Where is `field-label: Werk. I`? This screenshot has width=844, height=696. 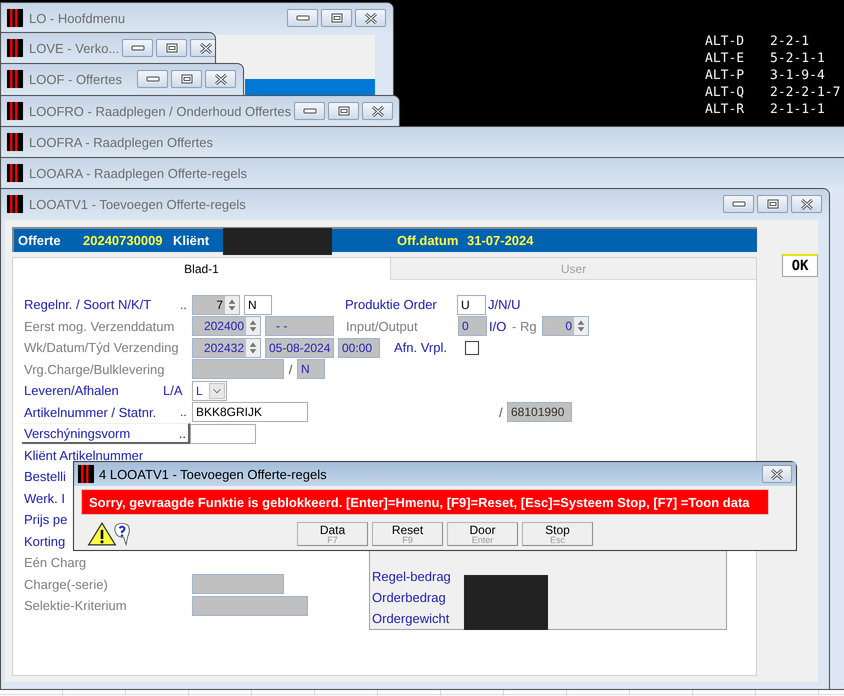
field-label: Werk. I is located at coordinates (44, 498).